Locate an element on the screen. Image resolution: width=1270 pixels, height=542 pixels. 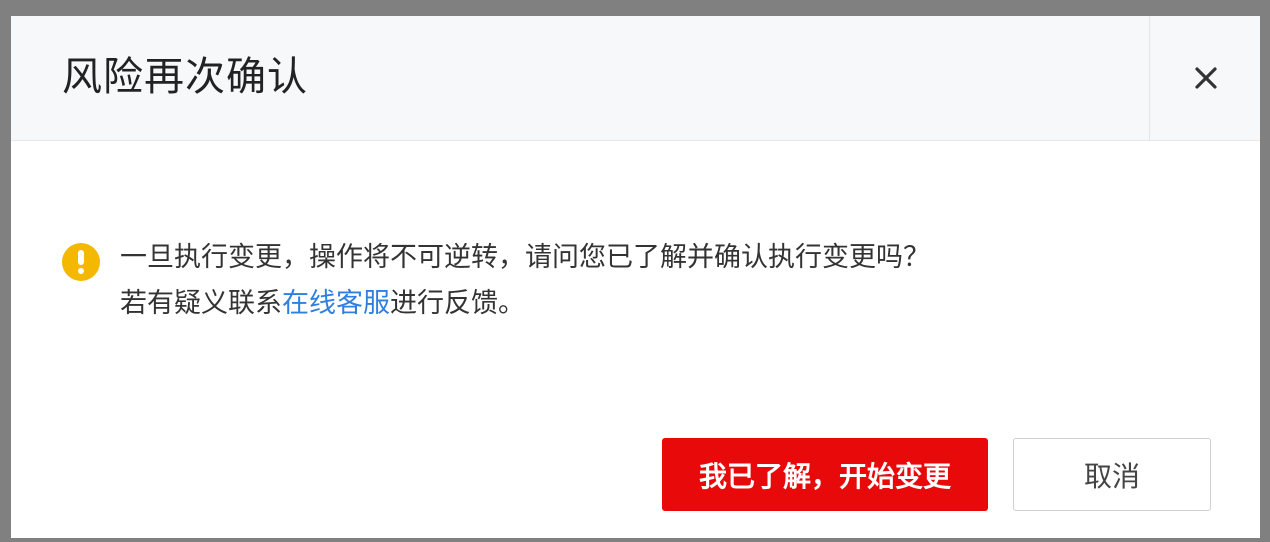
message-line-2: 若有疑义联系在线客服进行反馈。 is located at coordinates (525, 304).